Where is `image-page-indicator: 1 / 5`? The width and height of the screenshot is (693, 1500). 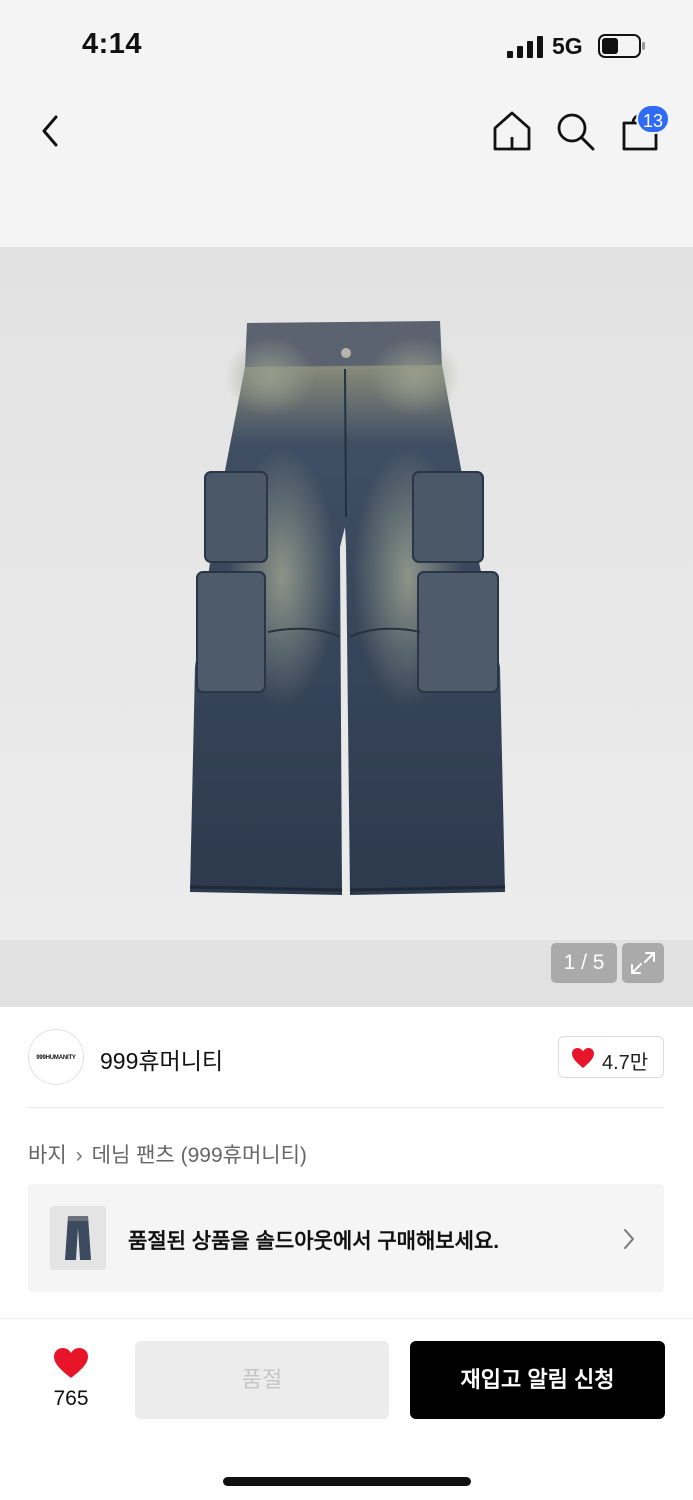
image-page-indicator: 1 / 5 is located at coordinates (584, 963).